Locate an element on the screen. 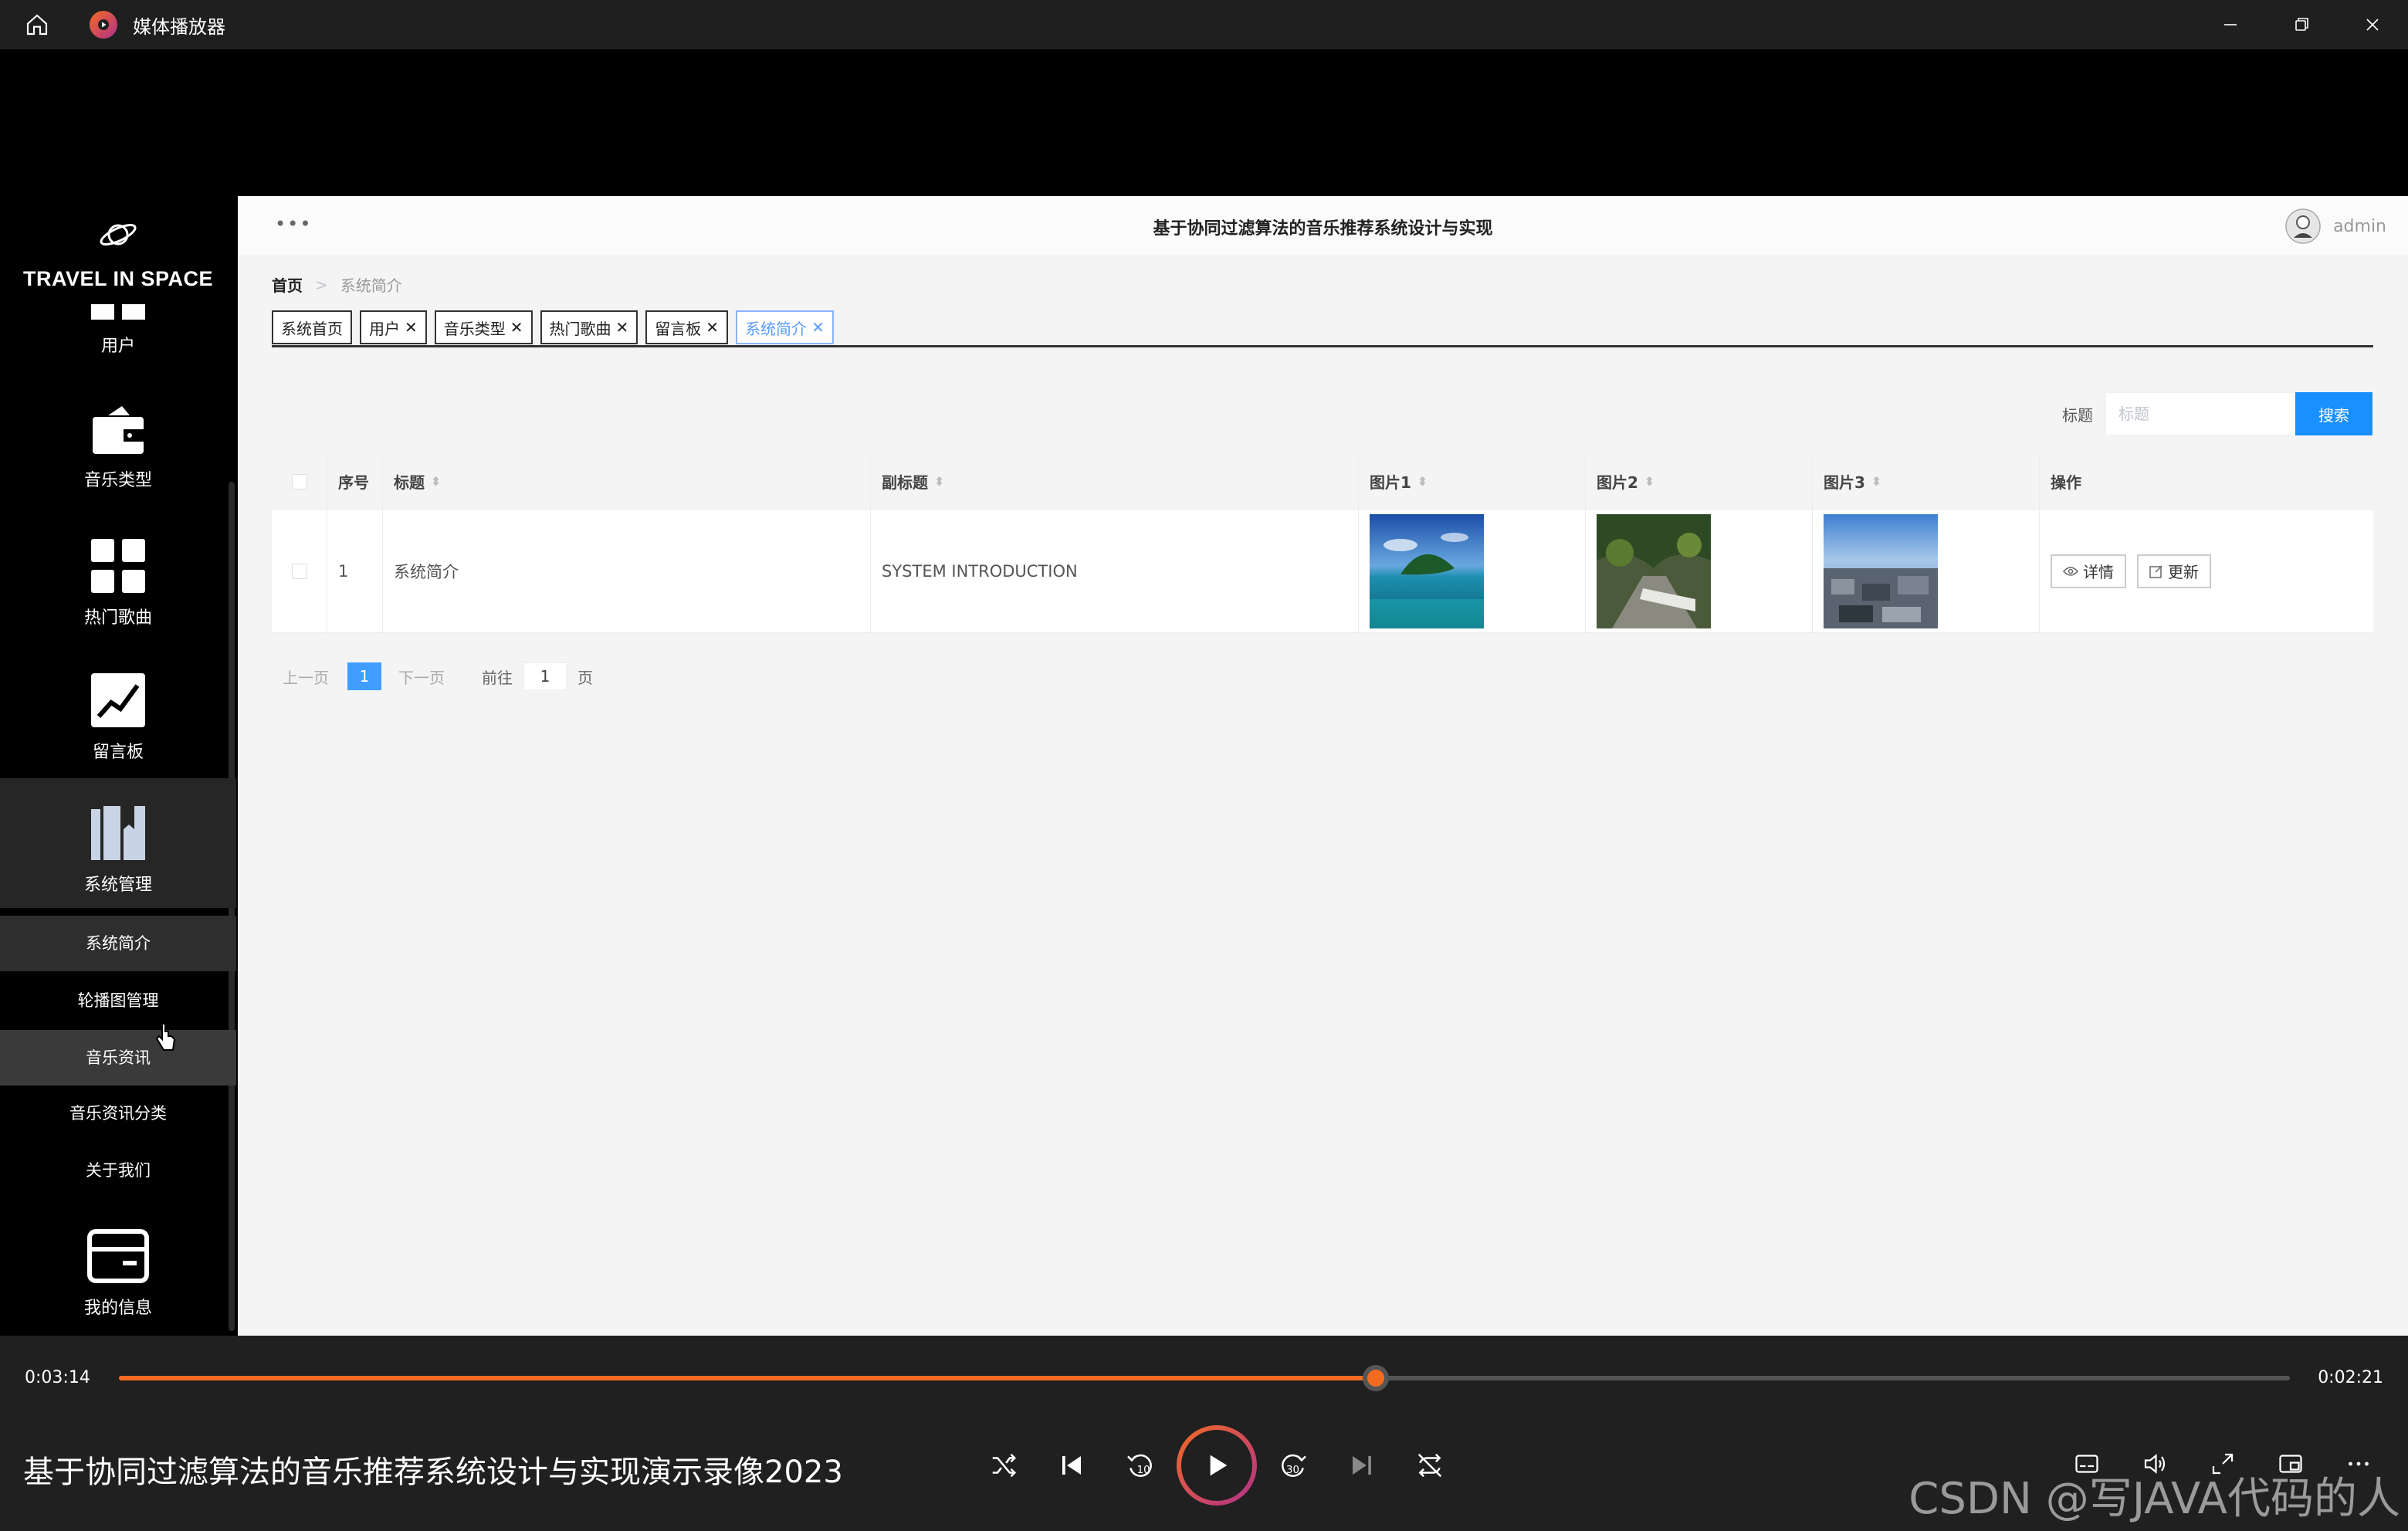 The image size is (2408, 1531). previous-icon is located at coordinates (1071, 1465).